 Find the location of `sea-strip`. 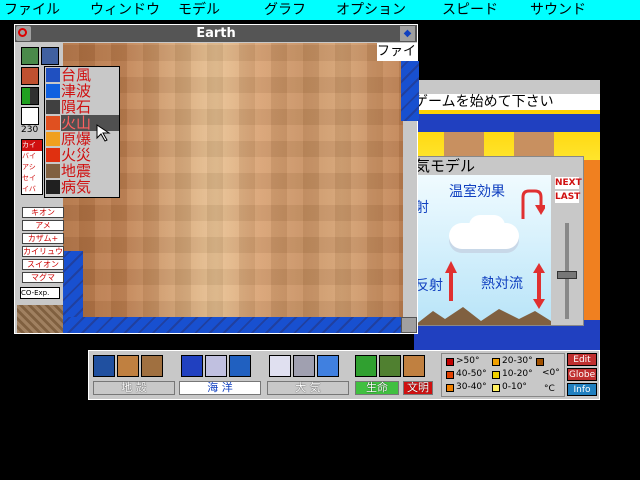

sea-strip is located at coordinates (507, 123).